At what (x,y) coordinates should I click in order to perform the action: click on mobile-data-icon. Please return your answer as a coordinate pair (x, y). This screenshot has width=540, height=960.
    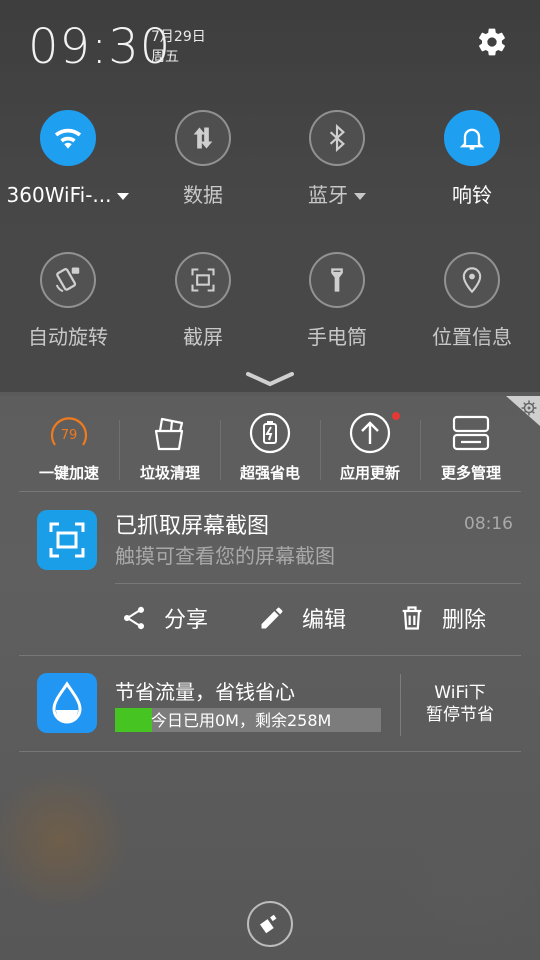
    Looking at the image, I should click on (203, 138).